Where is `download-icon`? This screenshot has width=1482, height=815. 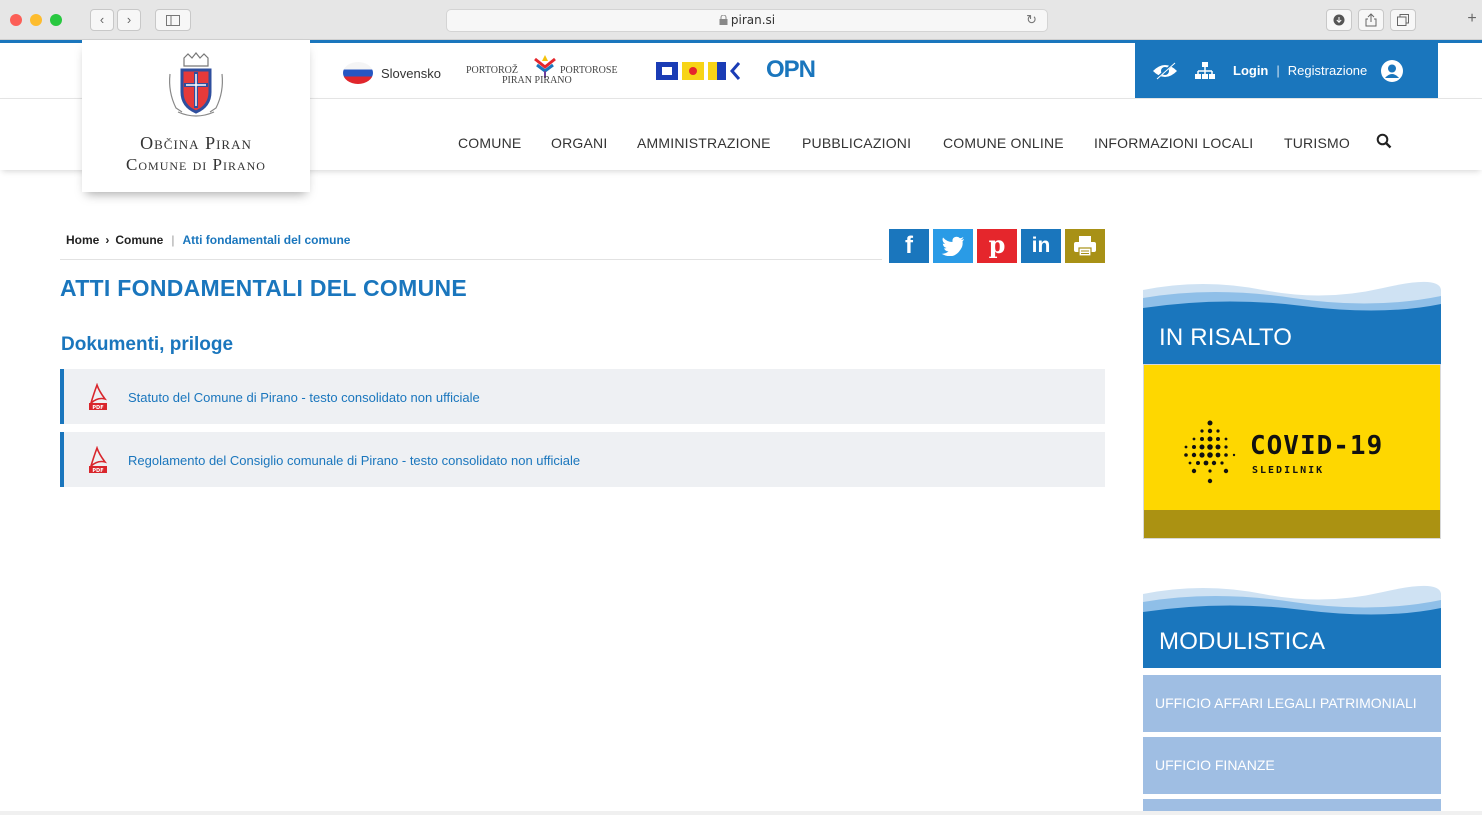
download-icon is located at coordinates (1339, 20).